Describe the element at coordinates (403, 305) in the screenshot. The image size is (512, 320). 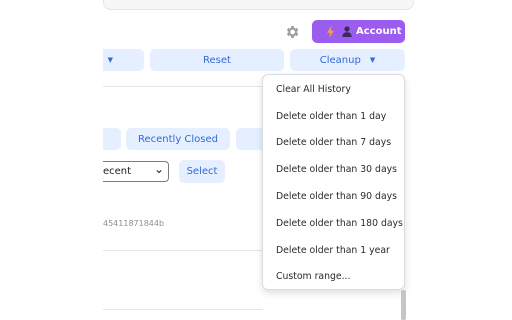
I see `scrollbar` at that location.